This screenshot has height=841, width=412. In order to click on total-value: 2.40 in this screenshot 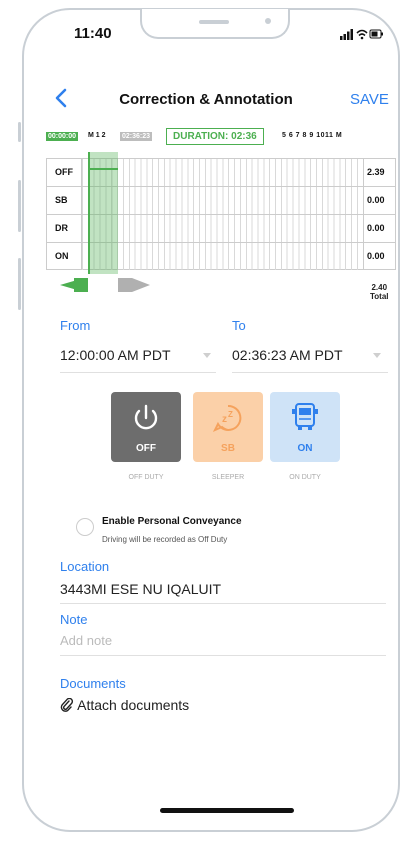, I will do `click(379, 287)`.